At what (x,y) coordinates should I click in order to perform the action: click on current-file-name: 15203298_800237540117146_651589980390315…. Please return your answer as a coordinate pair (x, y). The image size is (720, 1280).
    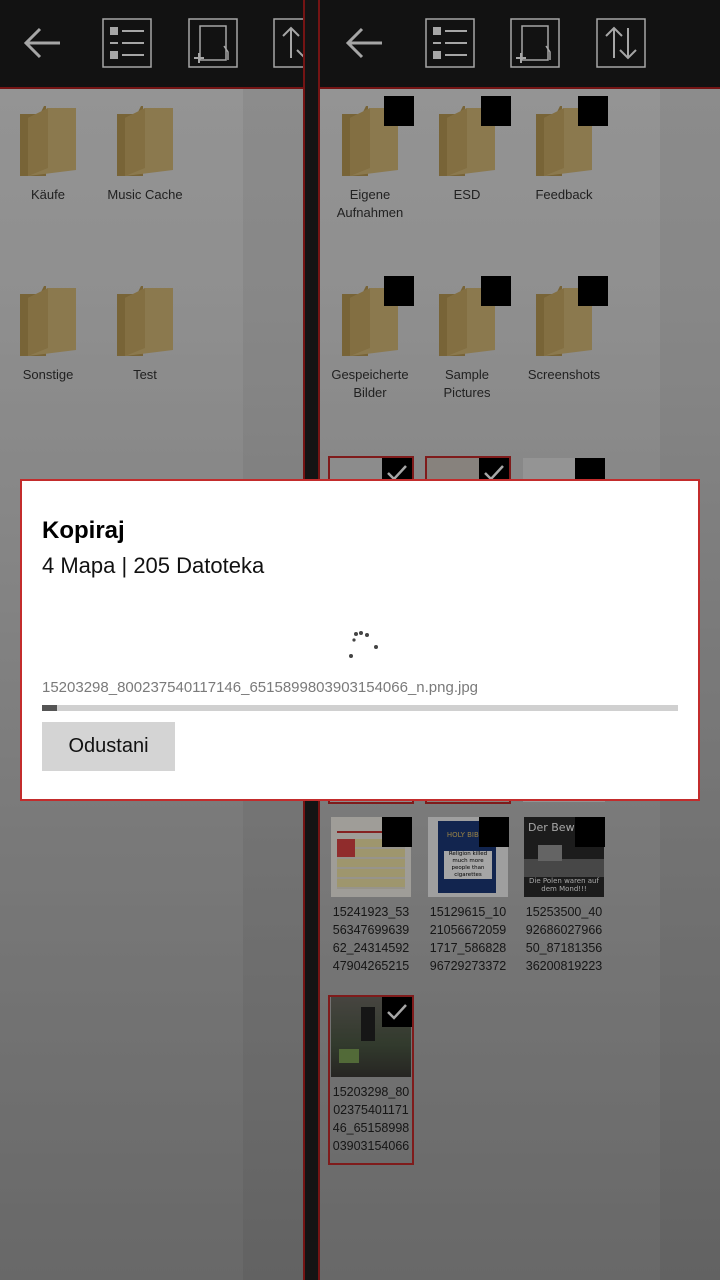
    Looking at the image, I should click on (260, 687).